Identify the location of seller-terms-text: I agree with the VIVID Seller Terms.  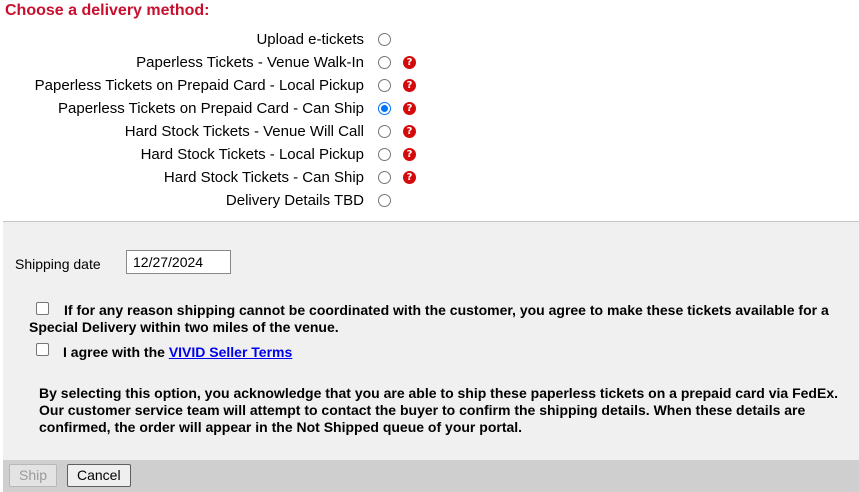
(177, 352).